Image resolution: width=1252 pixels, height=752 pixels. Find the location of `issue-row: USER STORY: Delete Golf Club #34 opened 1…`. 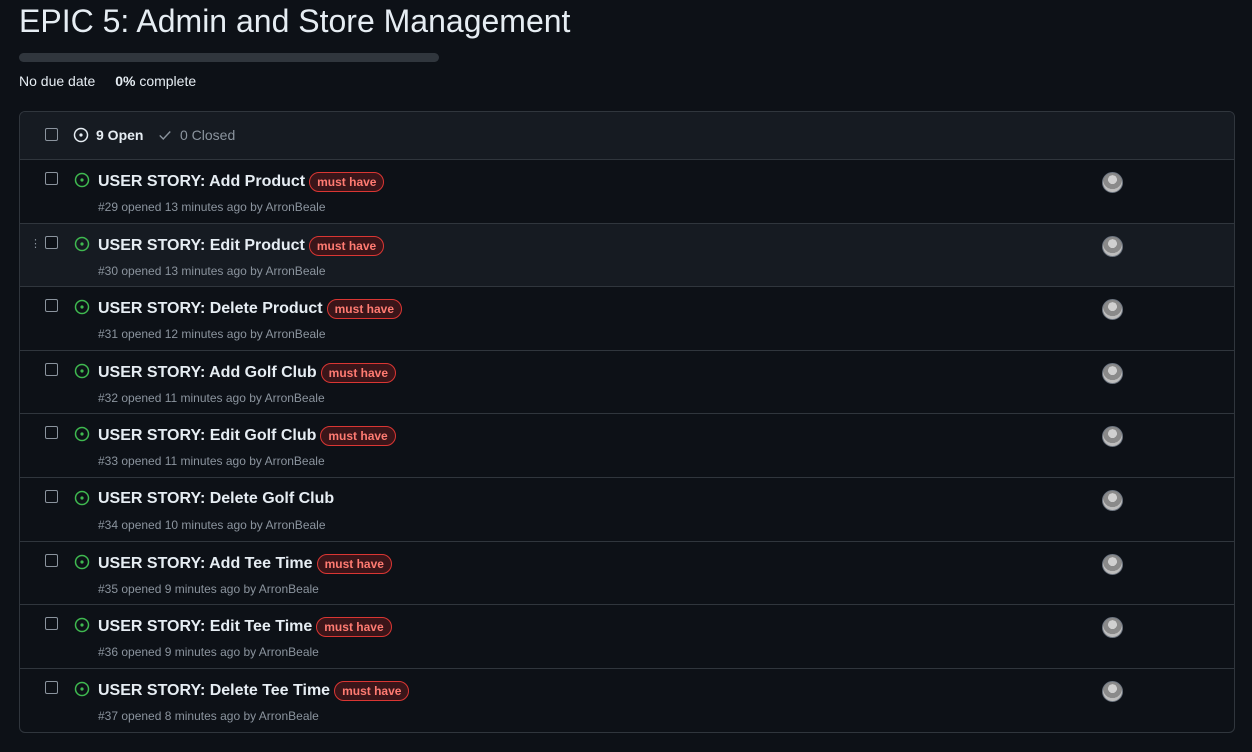

issue-row: USER STORY: Delete Golf Club #34 opened 1… is located at coordinates (627, 510).